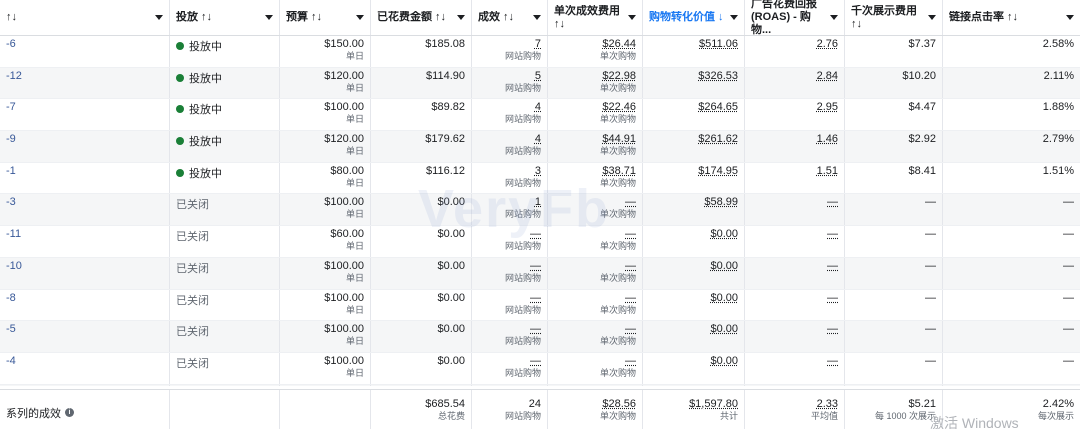  What do you see at coordinates (85, 336) in the screenshot?
I see `cell-name: -5` at bounding box center [85, 336].